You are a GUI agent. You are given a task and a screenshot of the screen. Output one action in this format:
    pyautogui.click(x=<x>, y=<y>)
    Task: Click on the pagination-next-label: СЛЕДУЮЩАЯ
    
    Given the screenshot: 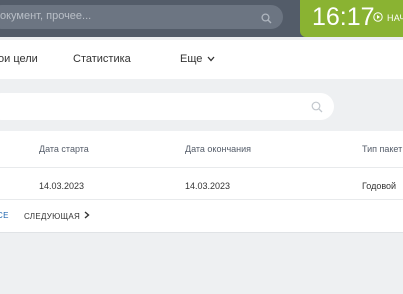 What is the action you would take?
    pyautogui.click(x=52, y=216)
    